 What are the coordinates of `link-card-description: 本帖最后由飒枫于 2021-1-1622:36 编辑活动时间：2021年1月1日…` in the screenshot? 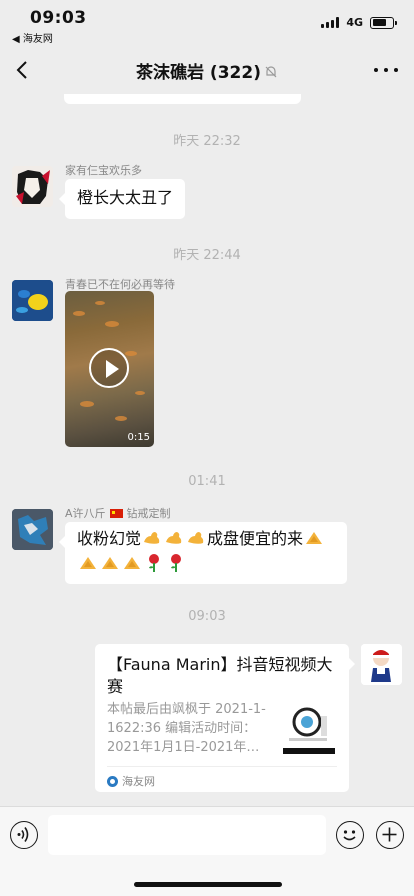 It's located at (186, 728).